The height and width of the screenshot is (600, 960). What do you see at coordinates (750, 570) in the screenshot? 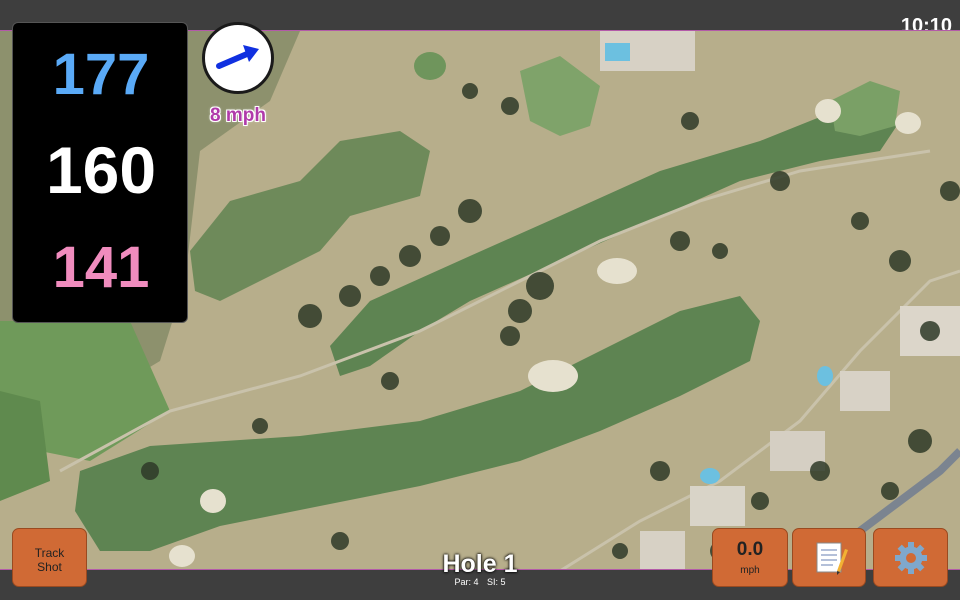
I see `shot-speed-unit: mph` at bounding box center [750, 570].